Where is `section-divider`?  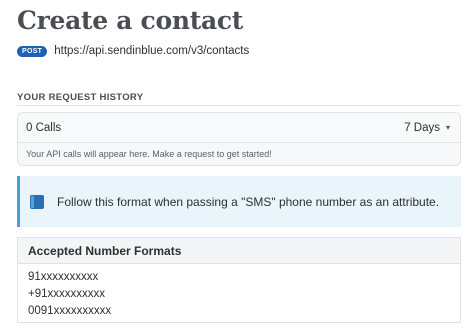
section-divider is located at coordinates (239, 105).